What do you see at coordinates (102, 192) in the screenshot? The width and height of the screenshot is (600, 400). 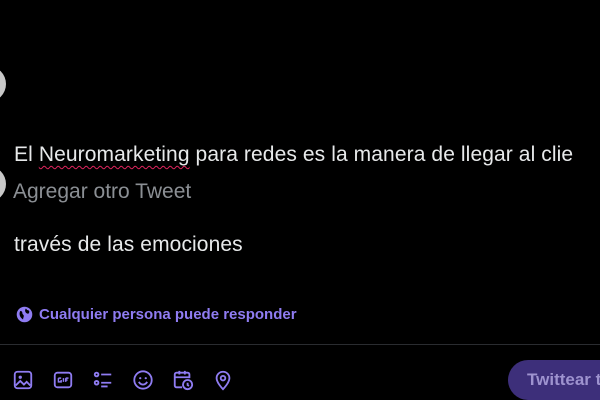 I see `add-another-tweet-input: Agregar otro Tweet` at bounding box center [102, 192].